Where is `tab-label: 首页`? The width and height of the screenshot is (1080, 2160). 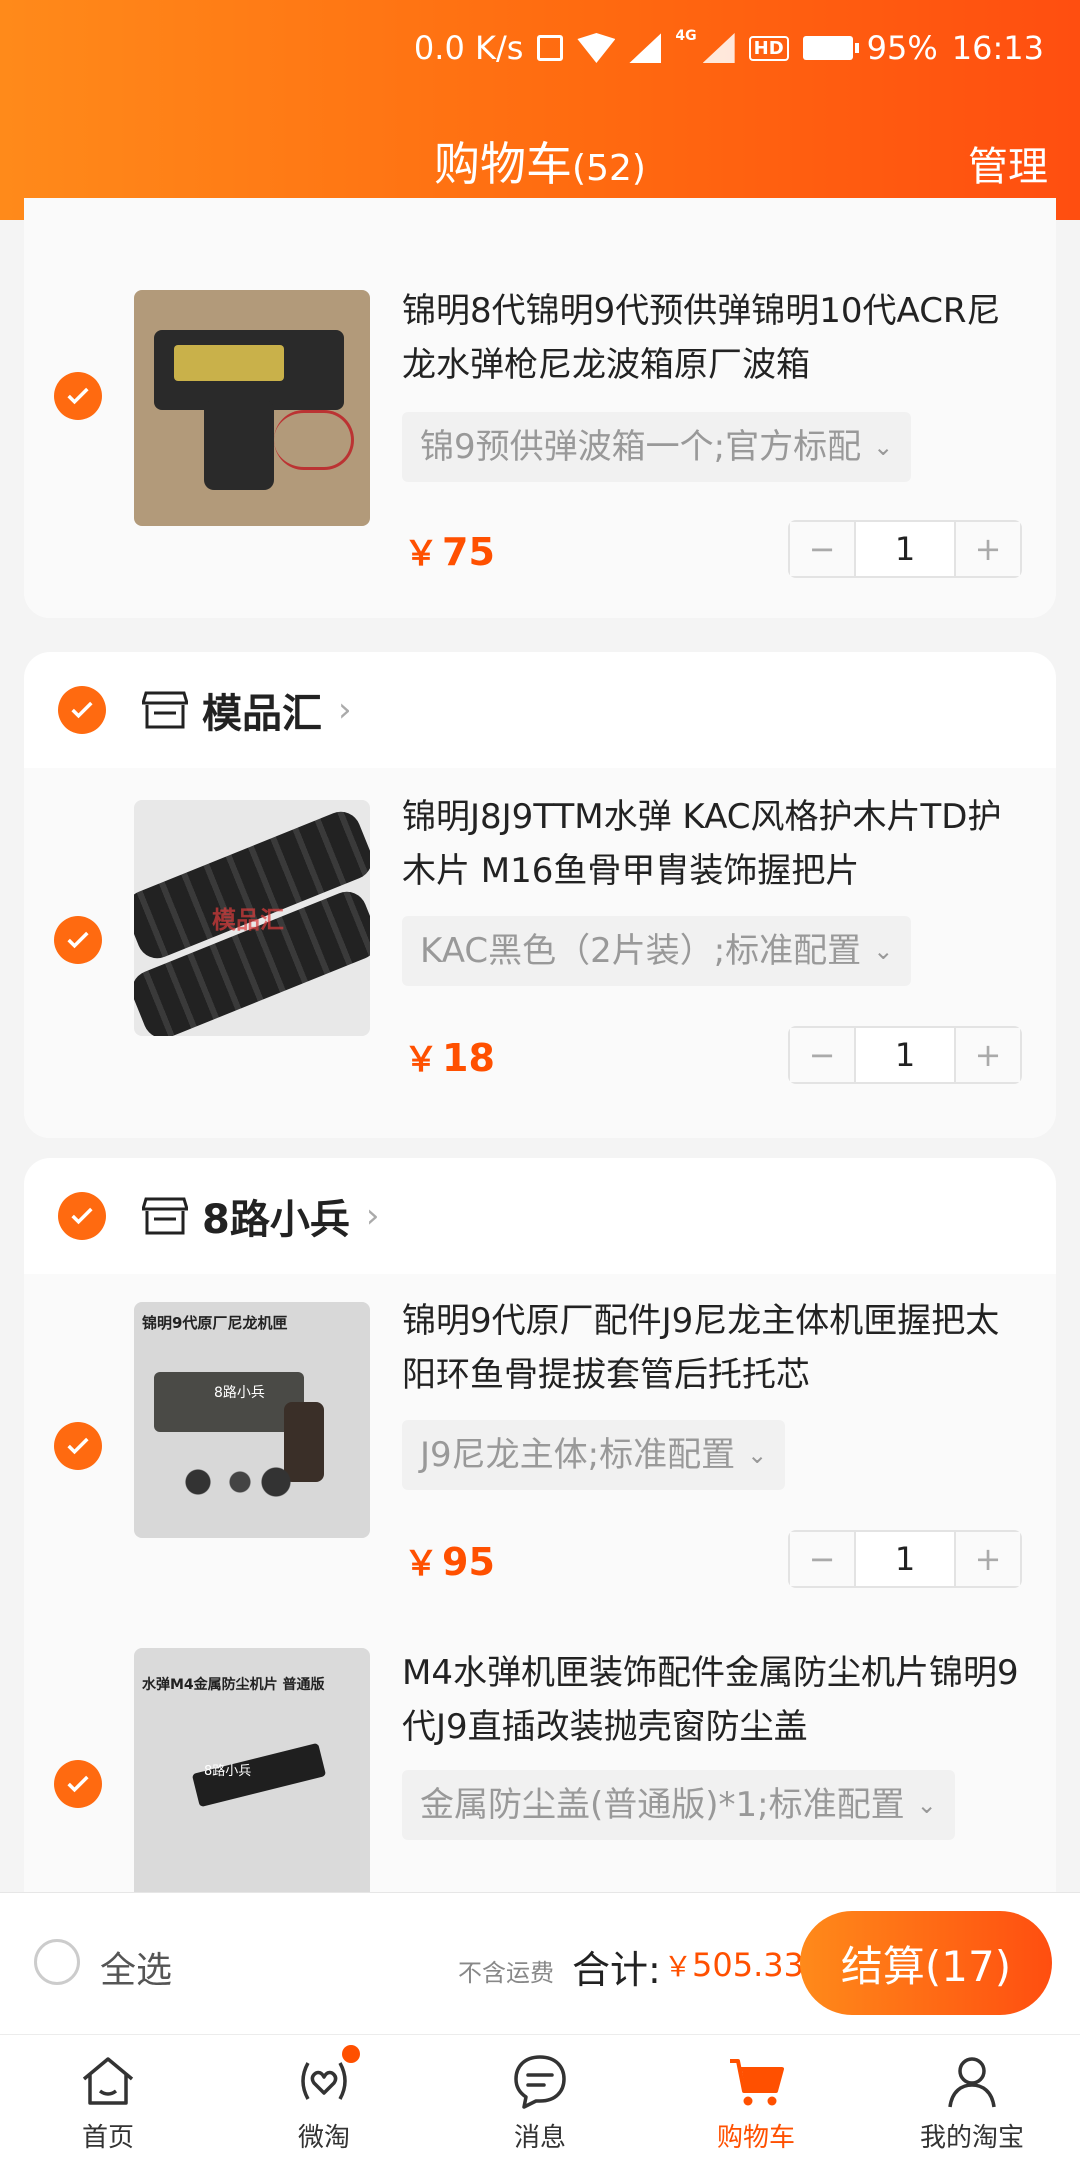 tab-label: 首页 is located at coordinates (107, 2138).